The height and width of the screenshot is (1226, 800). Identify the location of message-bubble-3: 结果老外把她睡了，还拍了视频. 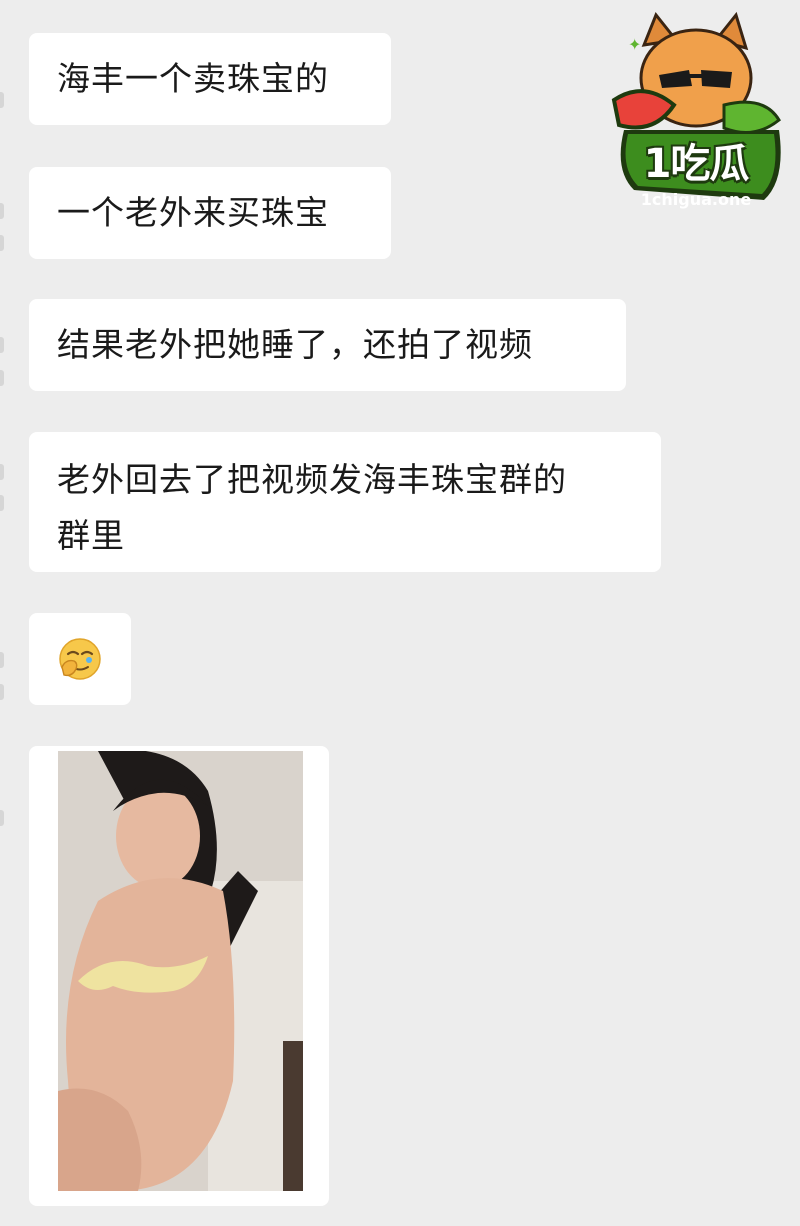
(327, 345).